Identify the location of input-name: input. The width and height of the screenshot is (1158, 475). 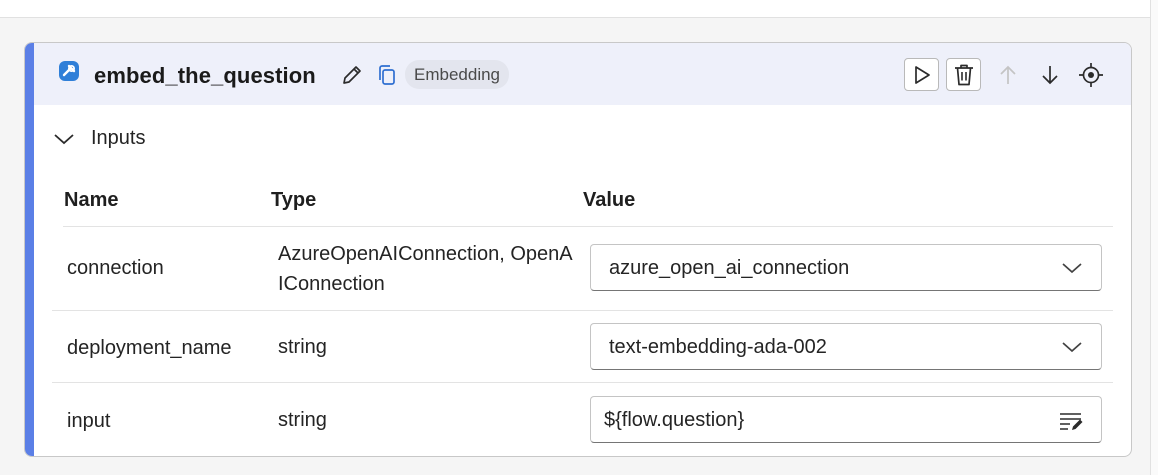
(89, 421).